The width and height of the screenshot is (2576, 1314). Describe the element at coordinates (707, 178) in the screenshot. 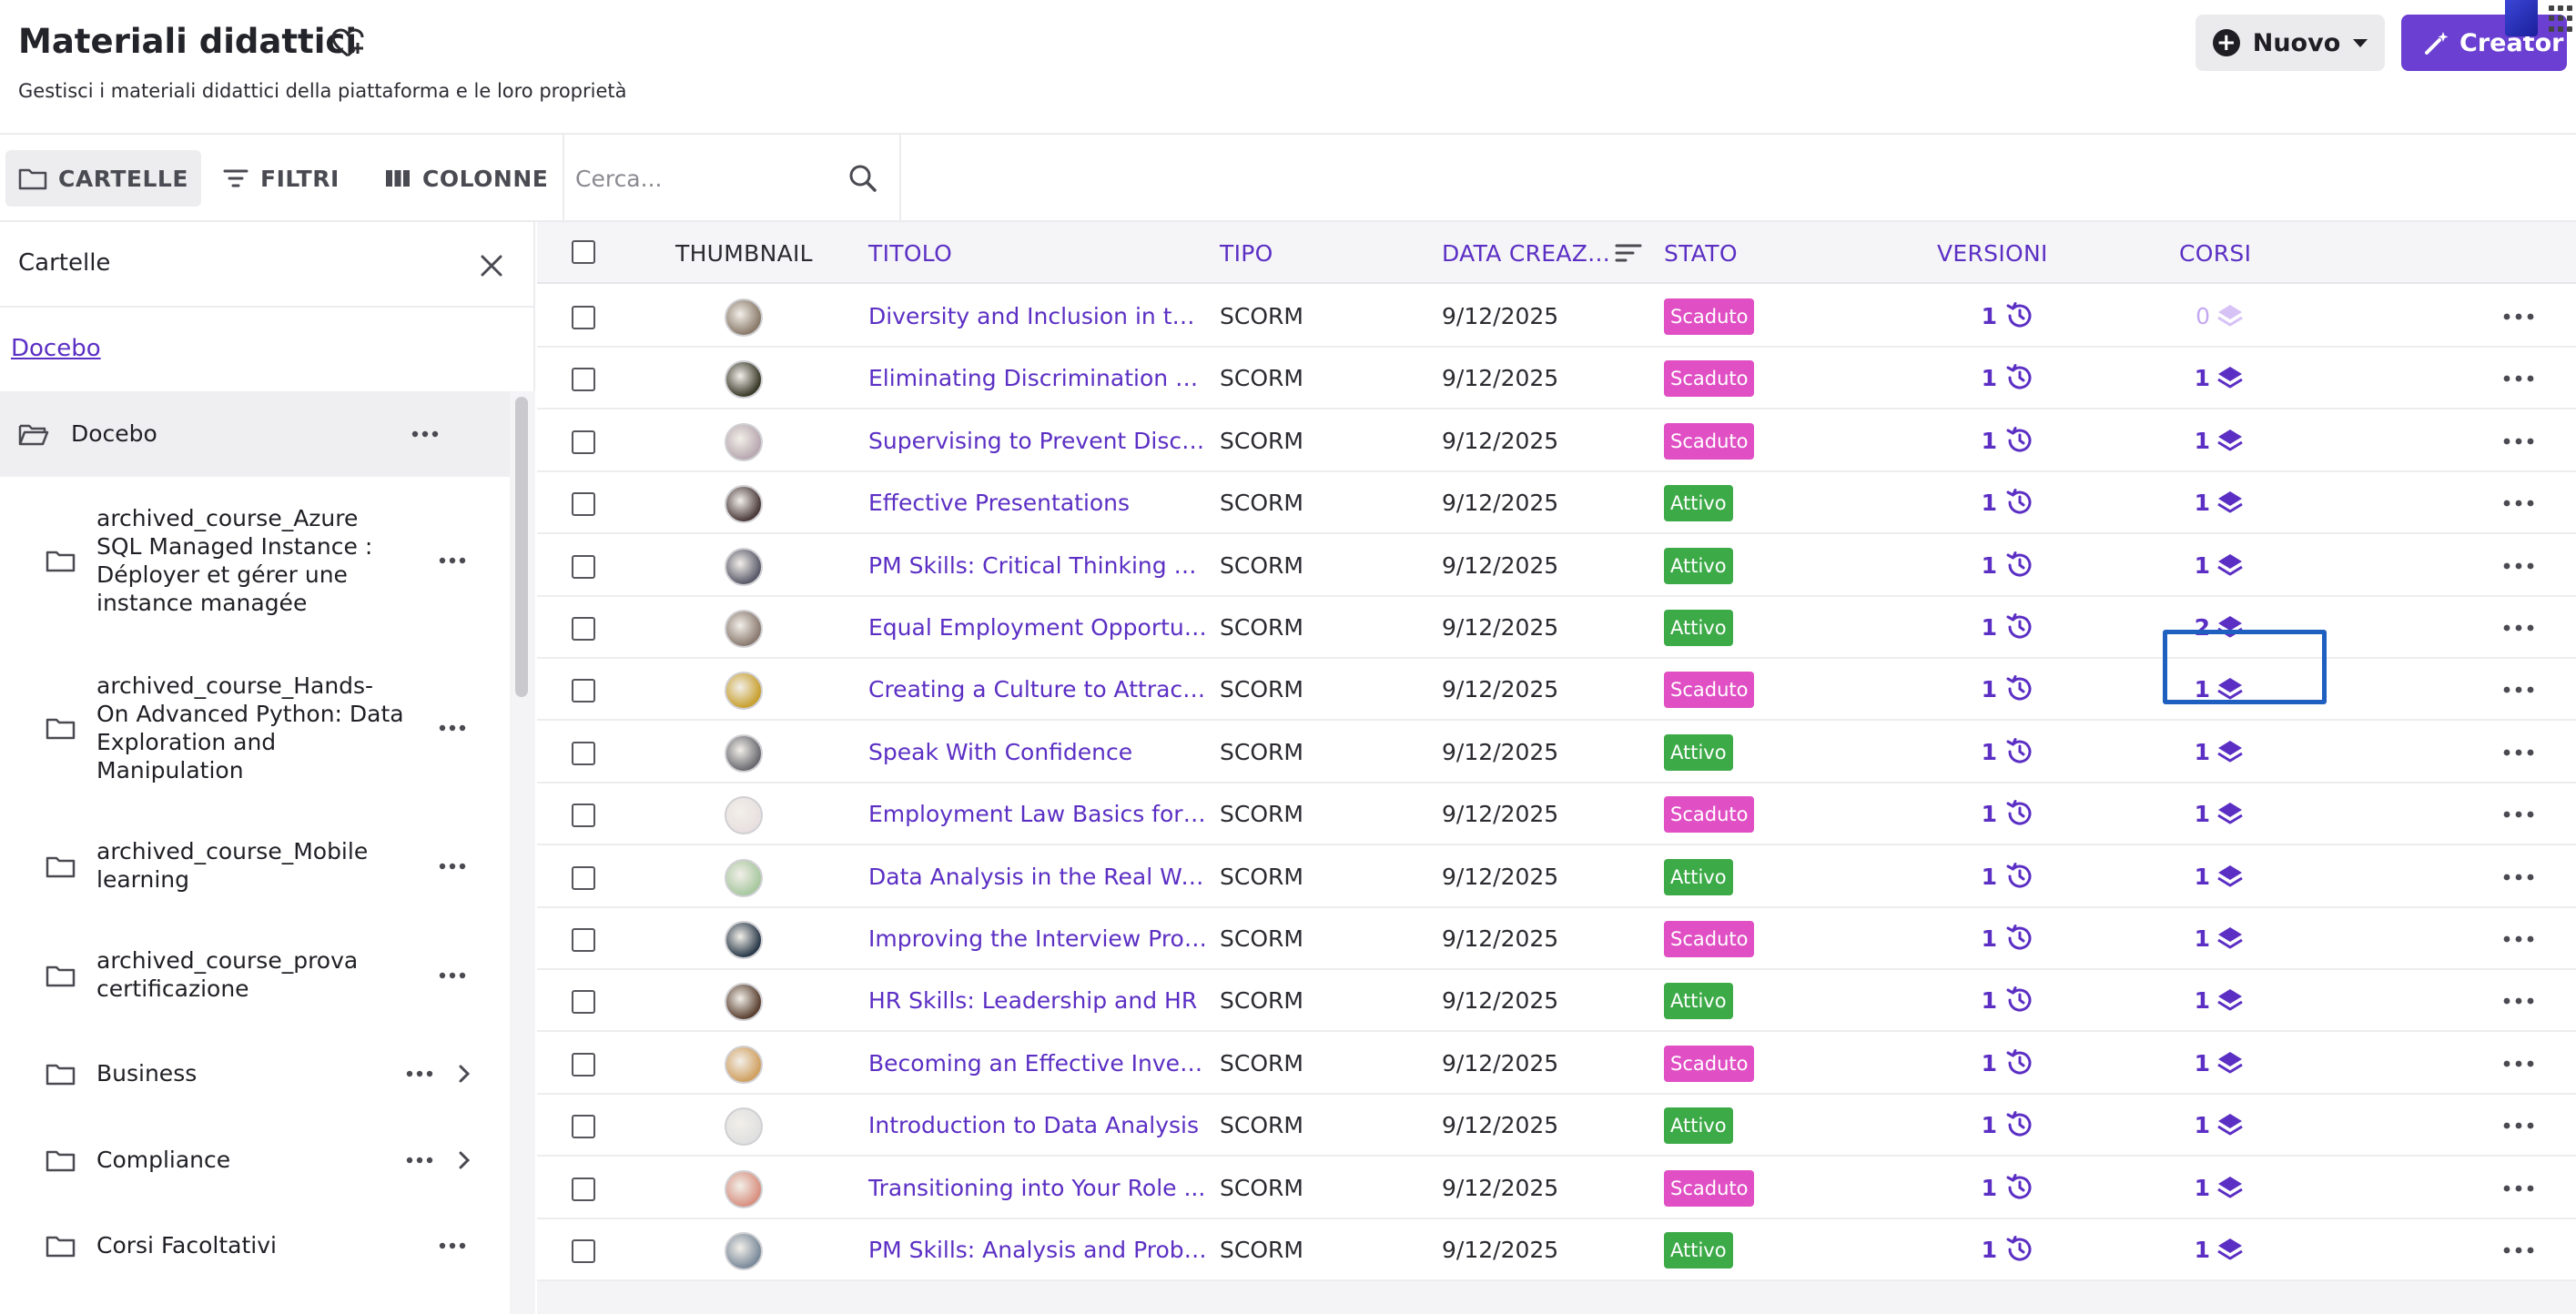

I see `search-input` at that location.